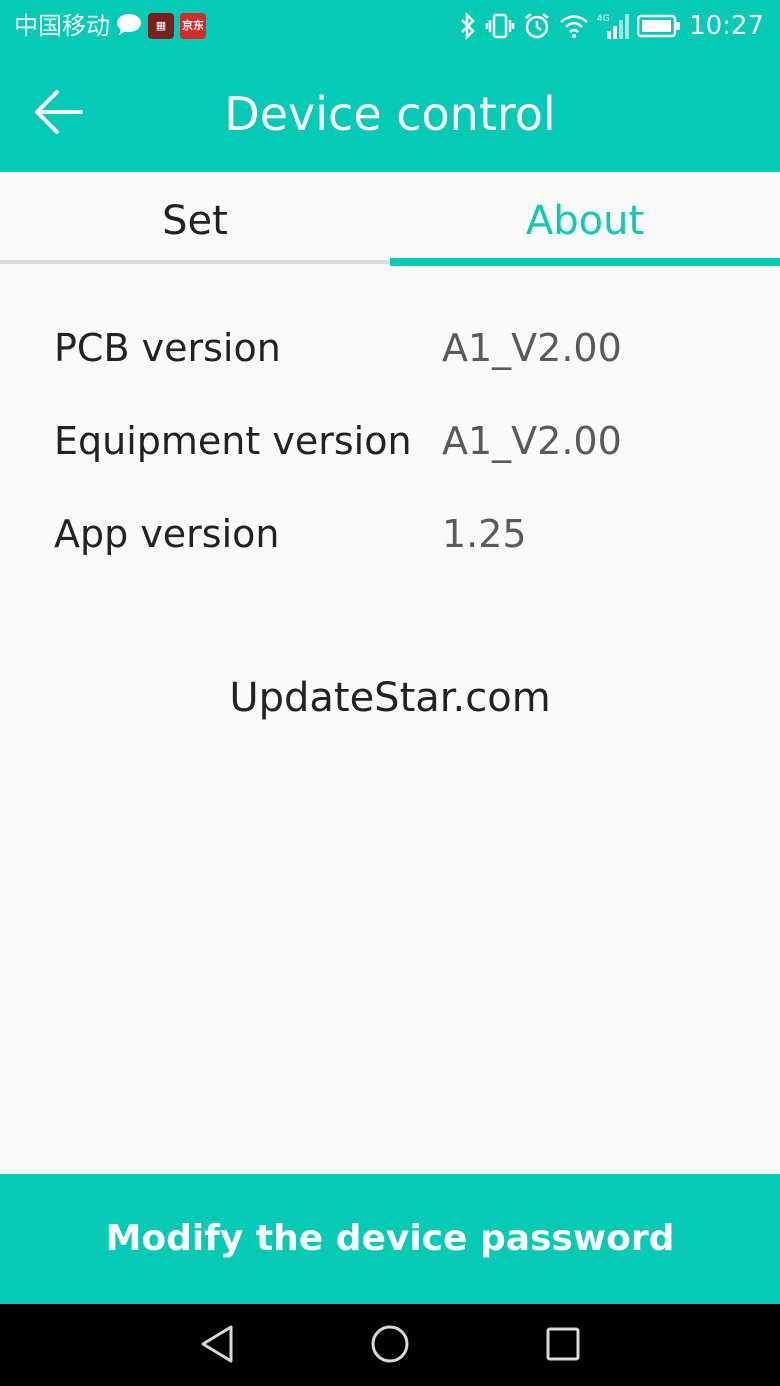  I want to click on page-title: Device control, so click(390, 114).